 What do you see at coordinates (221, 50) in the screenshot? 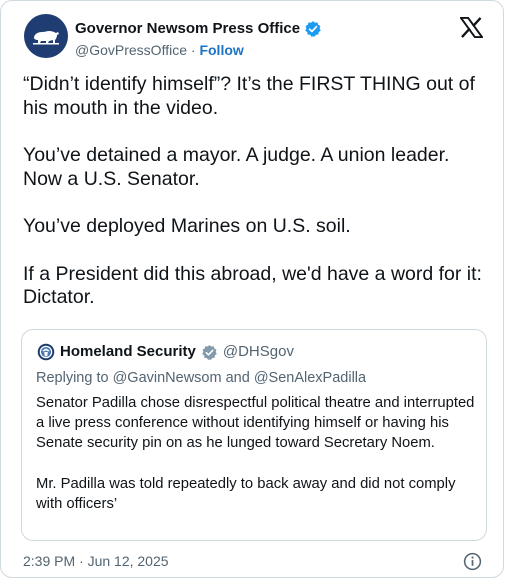
I see `follow-button: Follow` at bounding box center [221, 50].